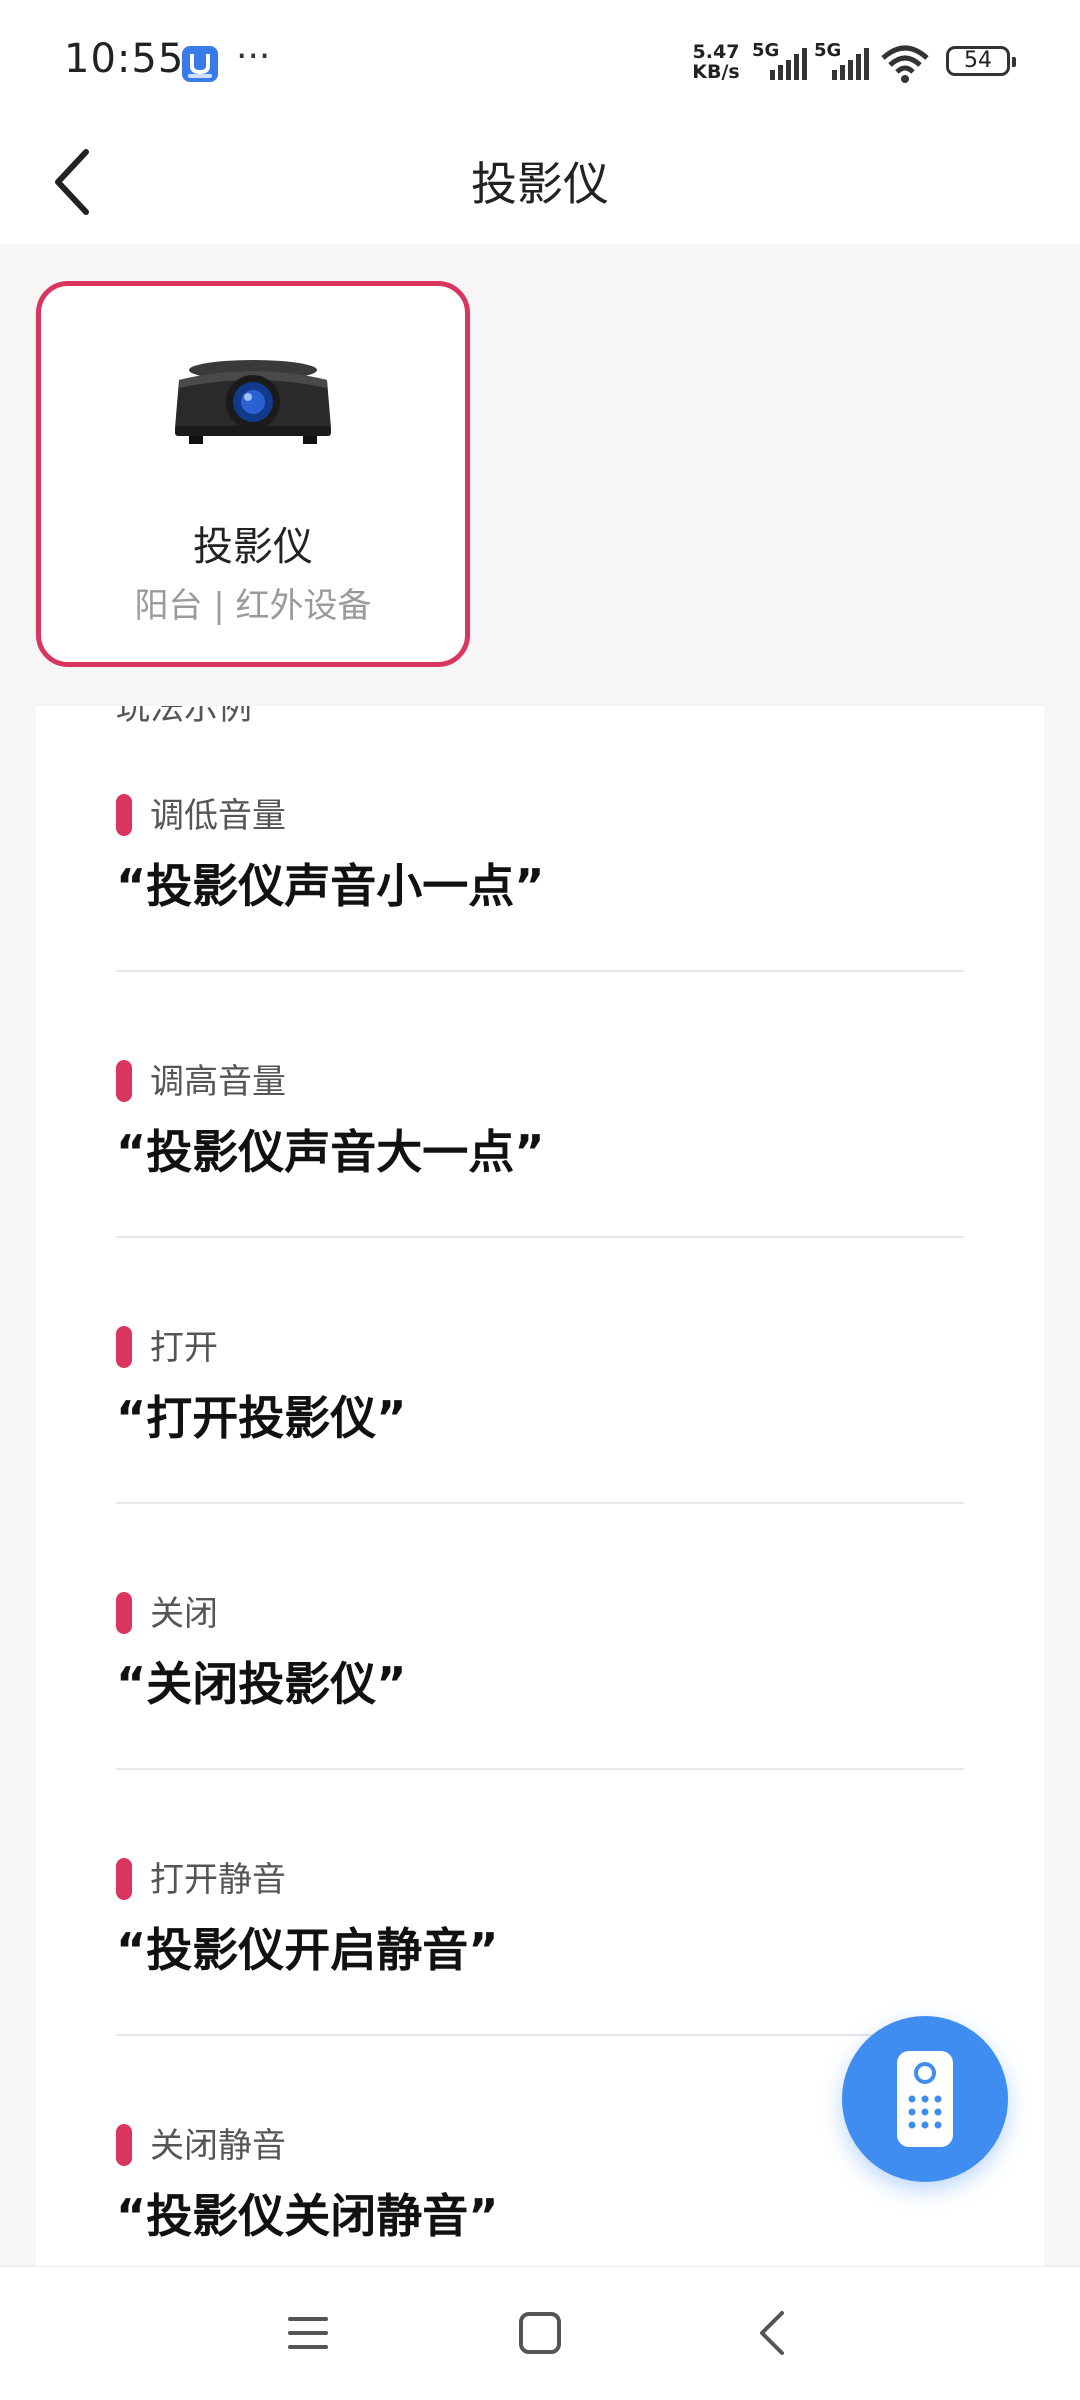 The width and height of the screenshot is (1080, 2400). What do you see at coordinates (905, 64) in the screenshot?
I see `wifi-icon` at bounding box center [905, 64].